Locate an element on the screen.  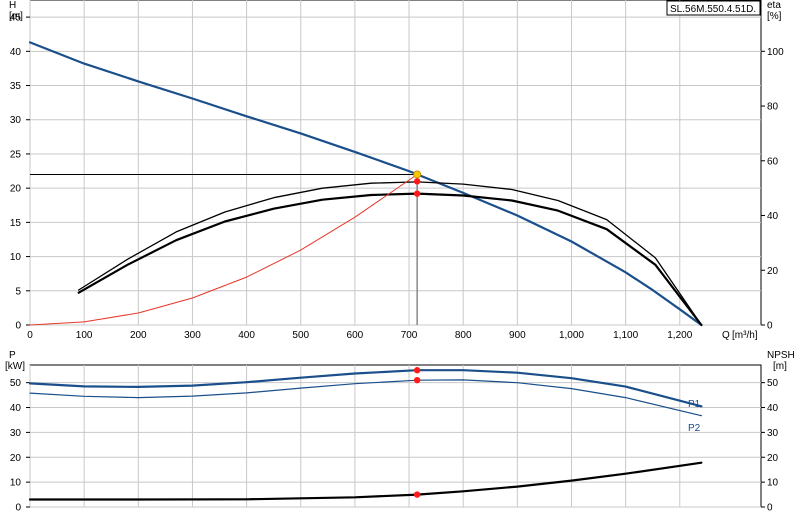
power-y-tick-label: 0 is located at coordinates (18, 508).